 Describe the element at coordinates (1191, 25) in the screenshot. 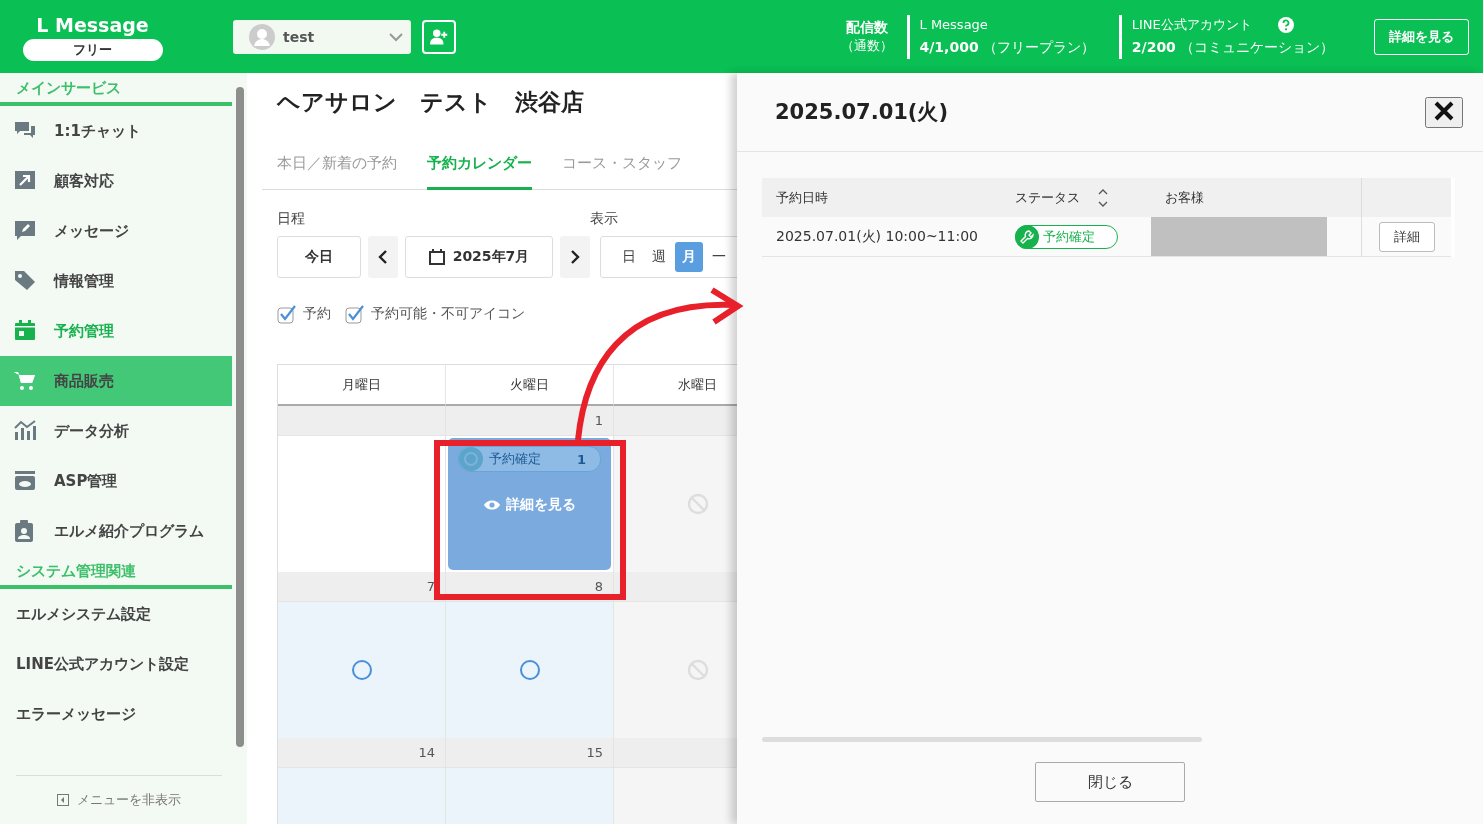

I see `stat-title: LINE公式アカウント` at that location.